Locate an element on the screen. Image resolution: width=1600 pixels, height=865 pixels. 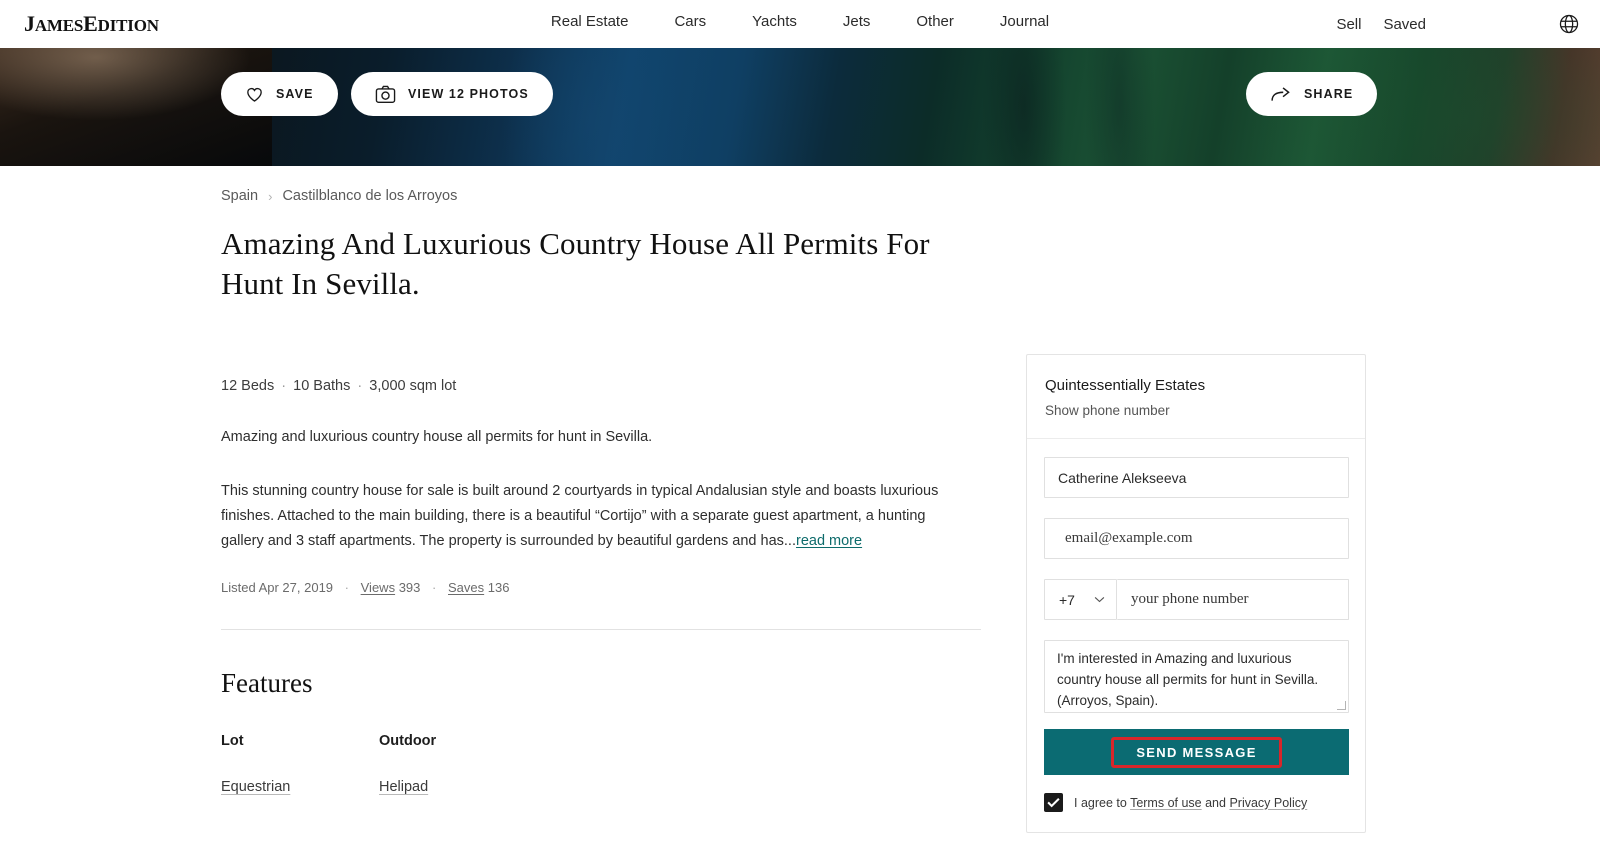
nav-item-jets: Jets is located at coordinates (857, 21).